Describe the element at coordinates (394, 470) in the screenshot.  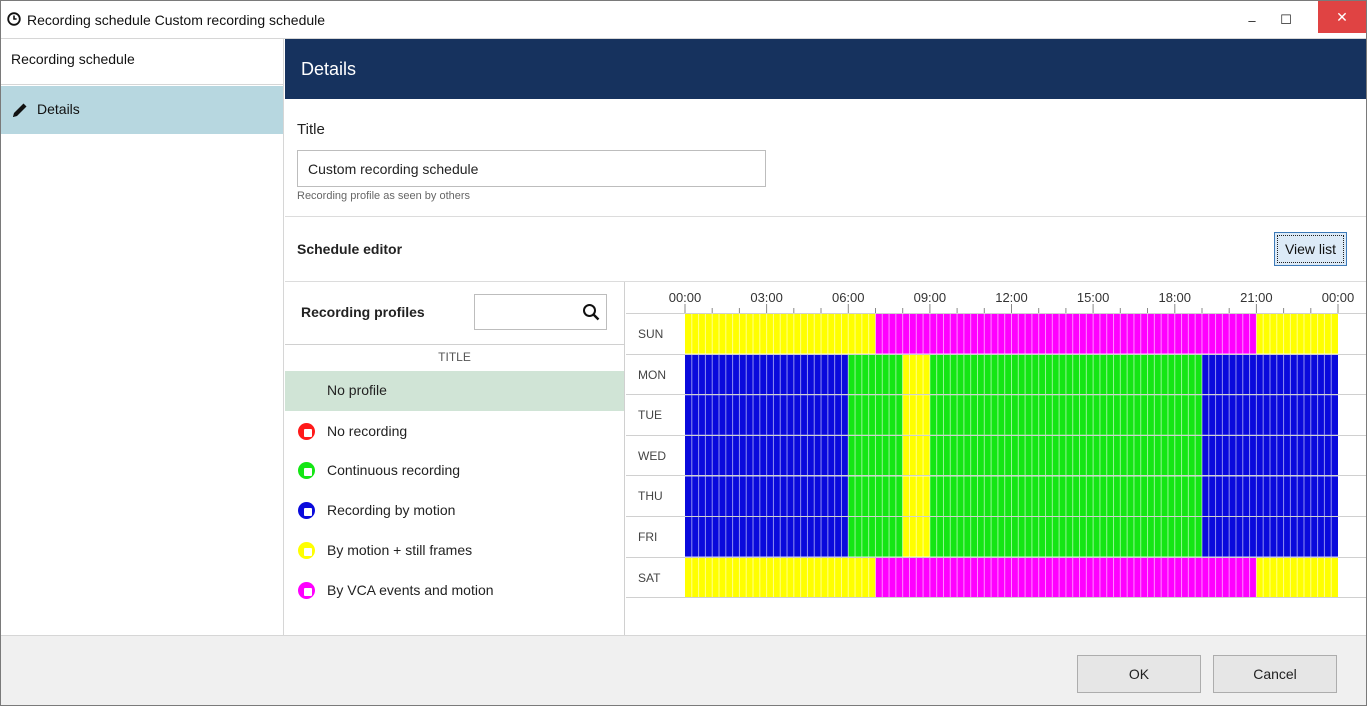
I see `profile-label: Continuous recording` at that location.